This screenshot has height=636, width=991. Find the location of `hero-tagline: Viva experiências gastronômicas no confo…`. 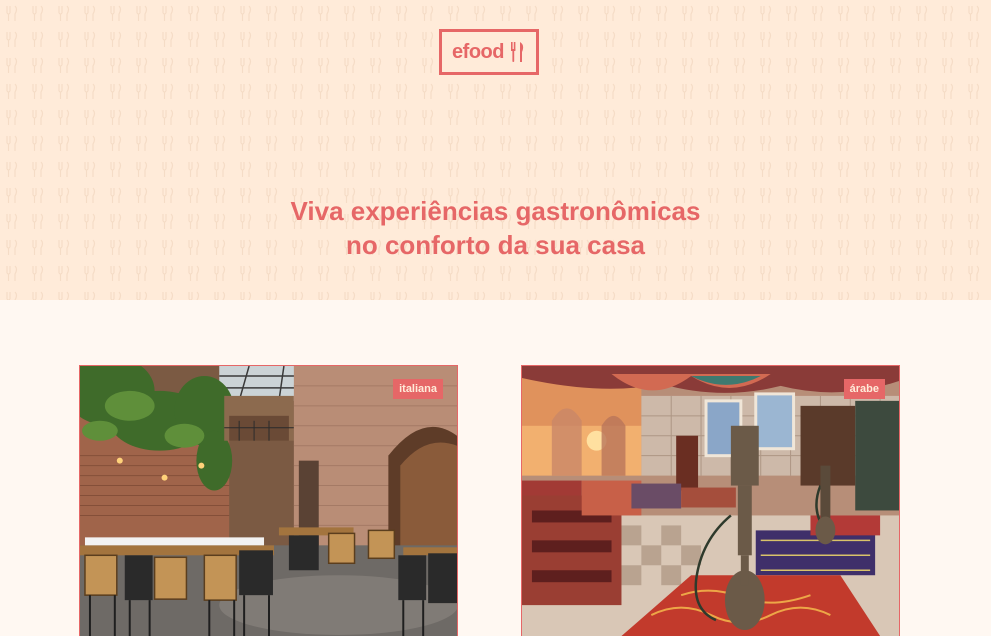

hero-tagline: Viva experiências gastronômicas no confo… is located at coordinates (495, 228).